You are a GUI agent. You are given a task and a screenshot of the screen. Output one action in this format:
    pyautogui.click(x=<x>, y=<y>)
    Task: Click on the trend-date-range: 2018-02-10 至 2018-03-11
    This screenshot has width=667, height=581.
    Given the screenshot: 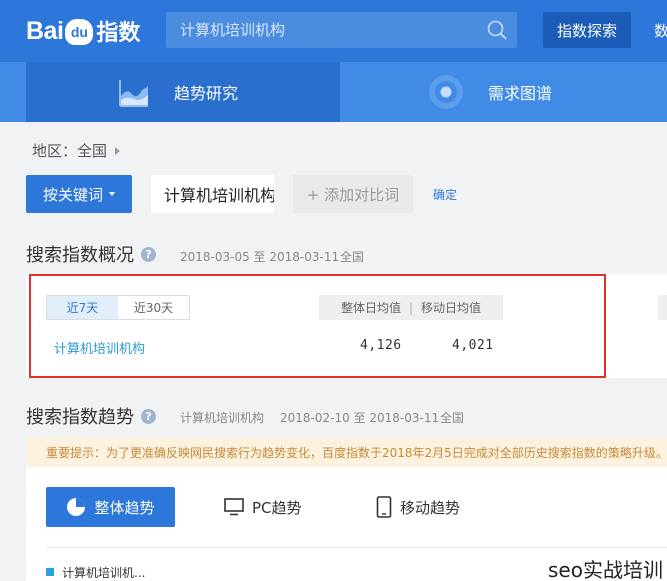 What is the action you would take?
    pyautogui.click(x=360, y=418)
    